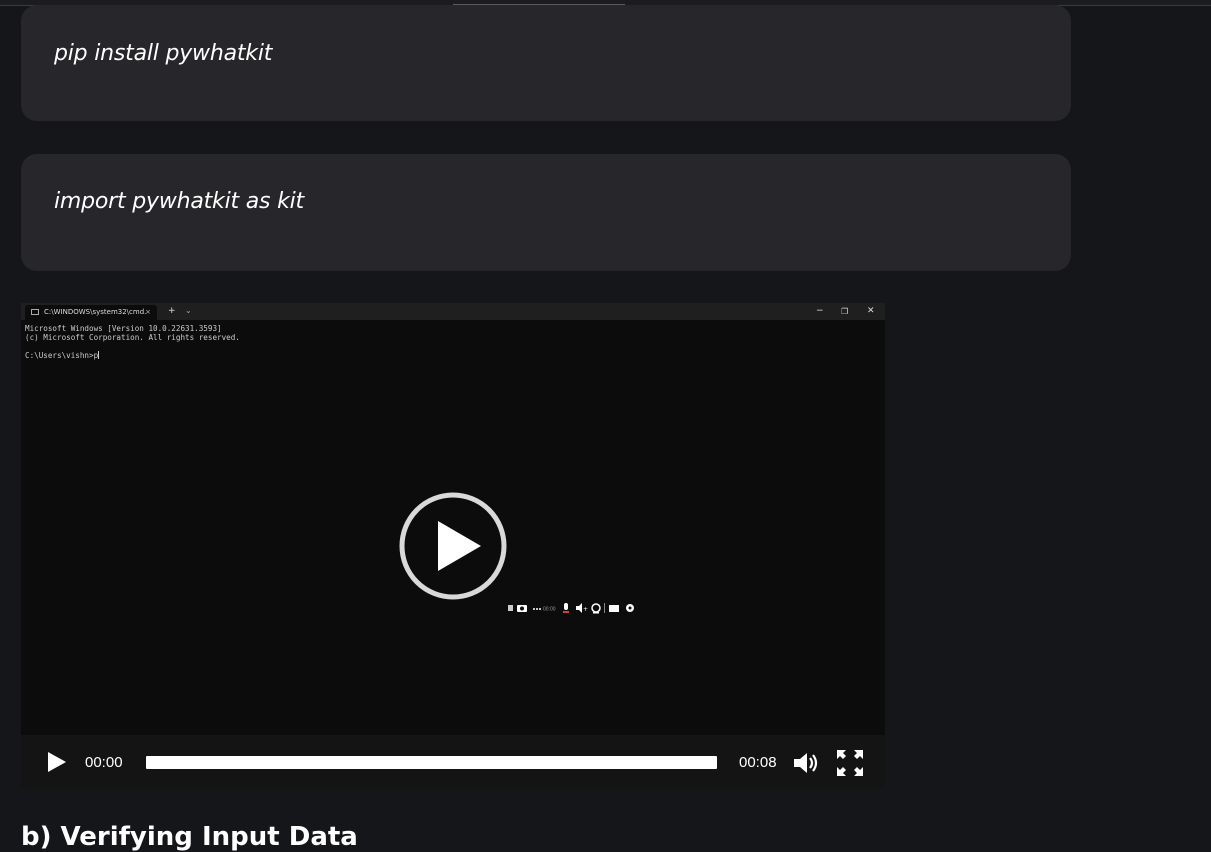 Image resolution: width=1211 pixels, height=852 pixels. What do you see at coordinates (148, 312) in the screenshot?
I see `tab-close-icon: ×` at bounding box center [148, 312].